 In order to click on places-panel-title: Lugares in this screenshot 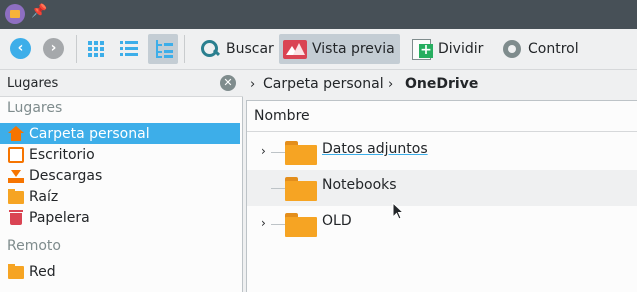, I will do `click(33, 83)`.